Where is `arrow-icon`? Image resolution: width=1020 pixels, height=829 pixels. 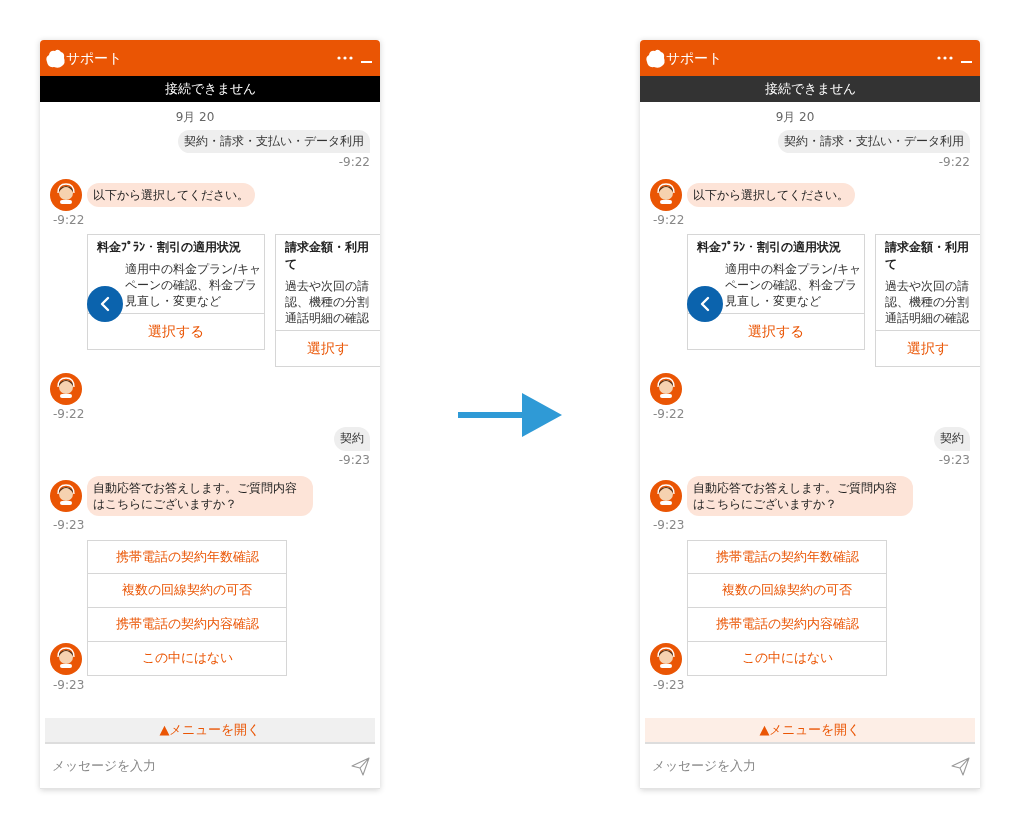
arrow-icon is located at coordinates (510, 414).